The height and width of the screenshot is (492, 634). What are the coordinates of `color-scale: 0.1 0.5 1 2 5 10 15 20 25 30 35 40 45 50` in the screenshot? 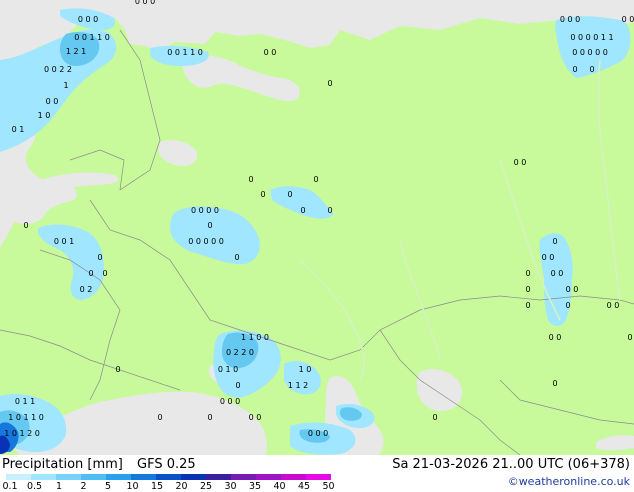 It's located at (170, 482).